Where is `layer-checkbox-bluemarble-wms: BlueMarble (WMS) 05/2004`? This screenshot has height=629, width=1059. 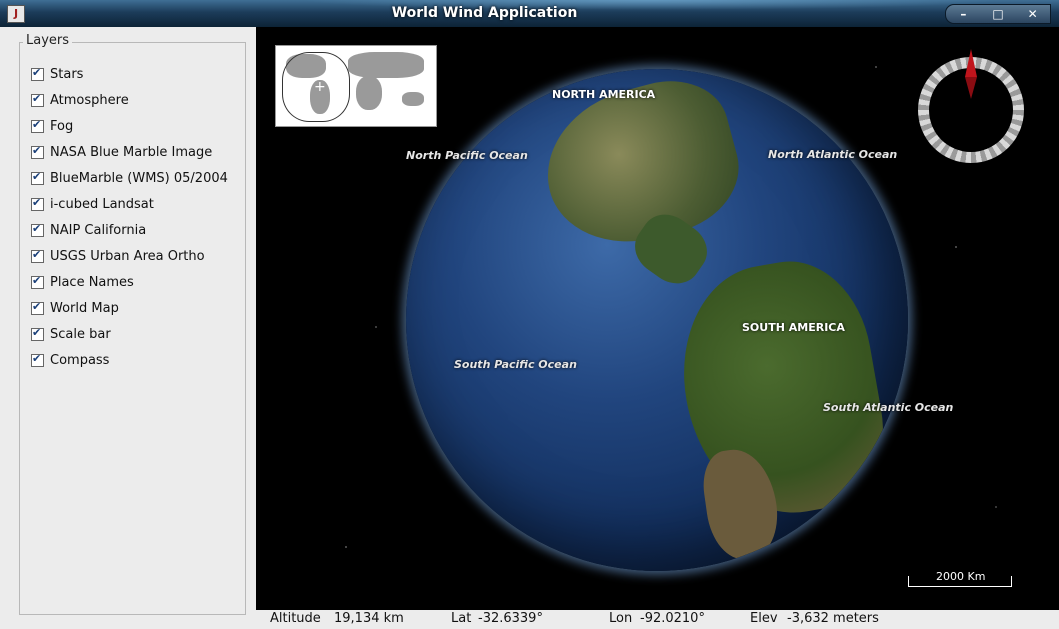 layer-checkbox-bluemarble-wms: BlueMarble (WMS) 05/2004 is located at coordinates (129, 178).